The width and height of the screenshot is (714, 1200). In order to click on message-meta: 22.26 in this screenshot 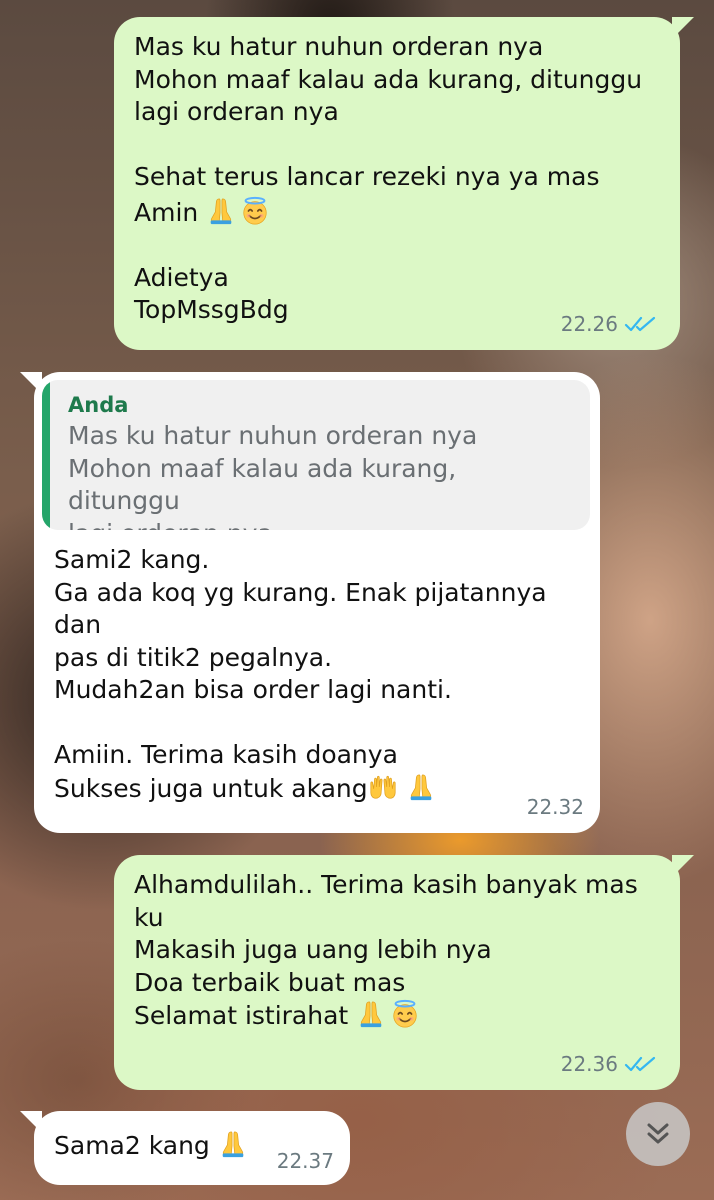, I will do `click(609, 324)`.